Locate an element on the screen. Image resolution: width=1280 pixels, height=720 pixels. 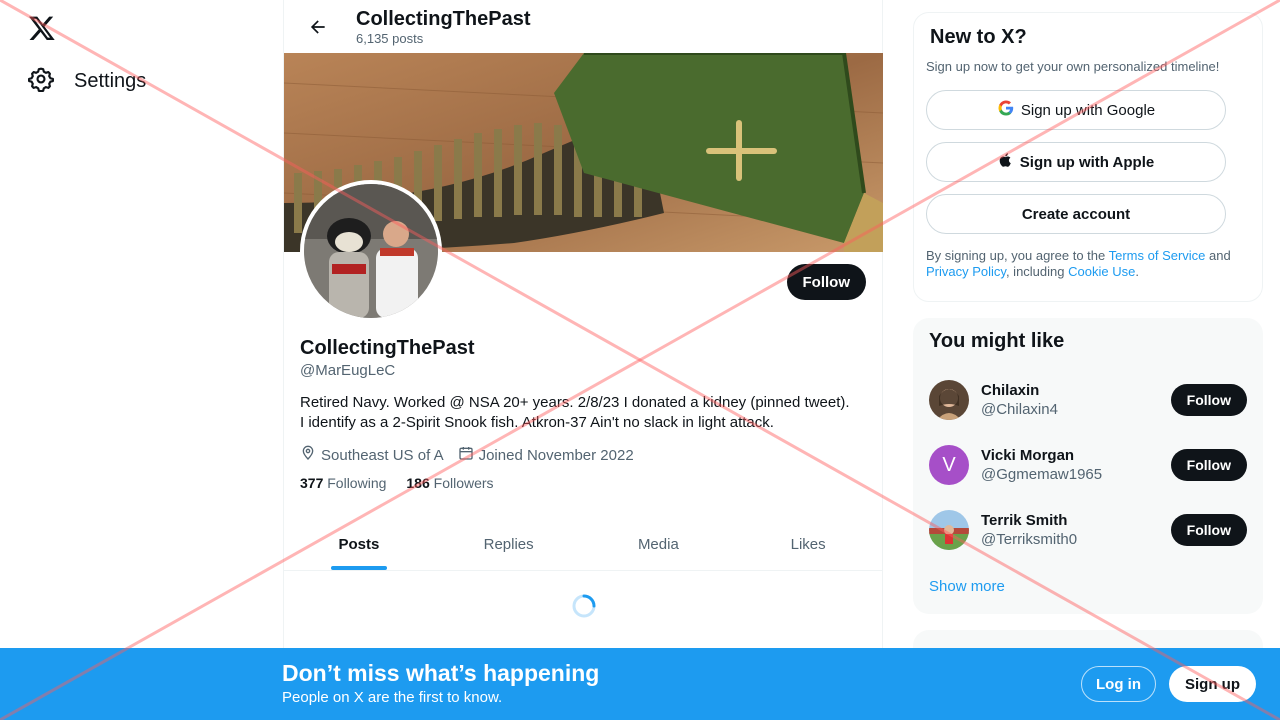
login-button: Log in is located at coordinates (1118, 684).